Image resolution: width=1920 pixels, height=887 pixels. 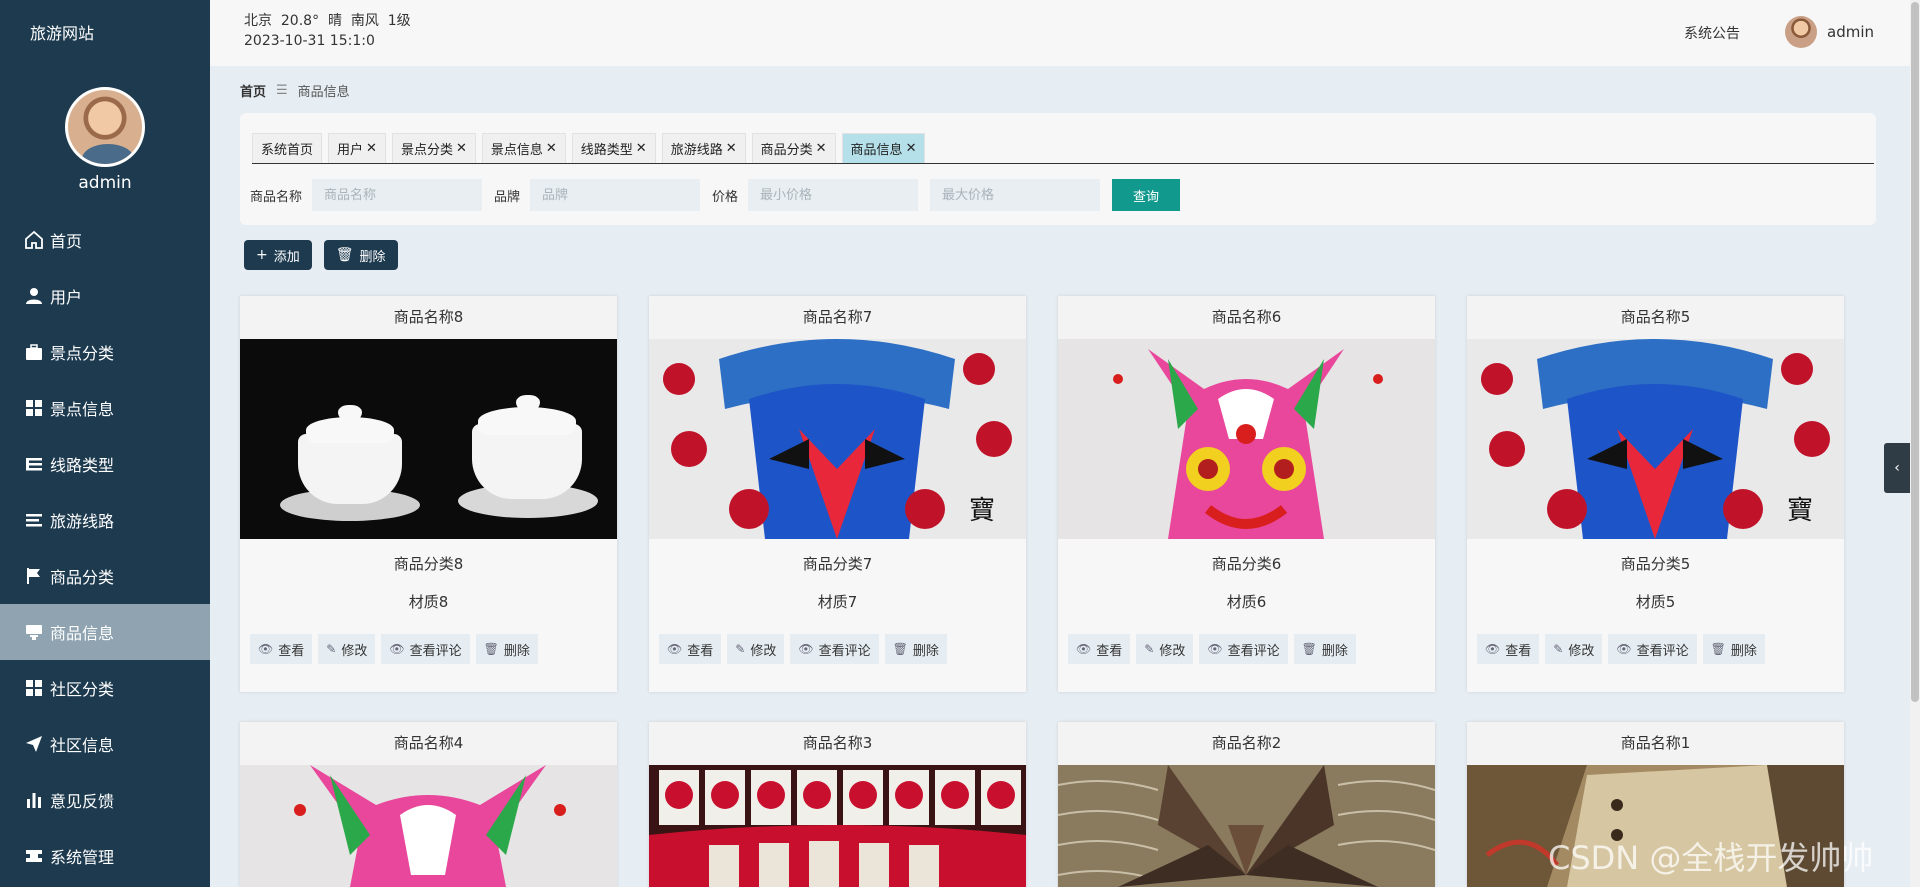 What do you see at coordinates (360, 255) in the screenshot?
I see `delete-button: 🗑 删除` at bounding box center [360, 255].